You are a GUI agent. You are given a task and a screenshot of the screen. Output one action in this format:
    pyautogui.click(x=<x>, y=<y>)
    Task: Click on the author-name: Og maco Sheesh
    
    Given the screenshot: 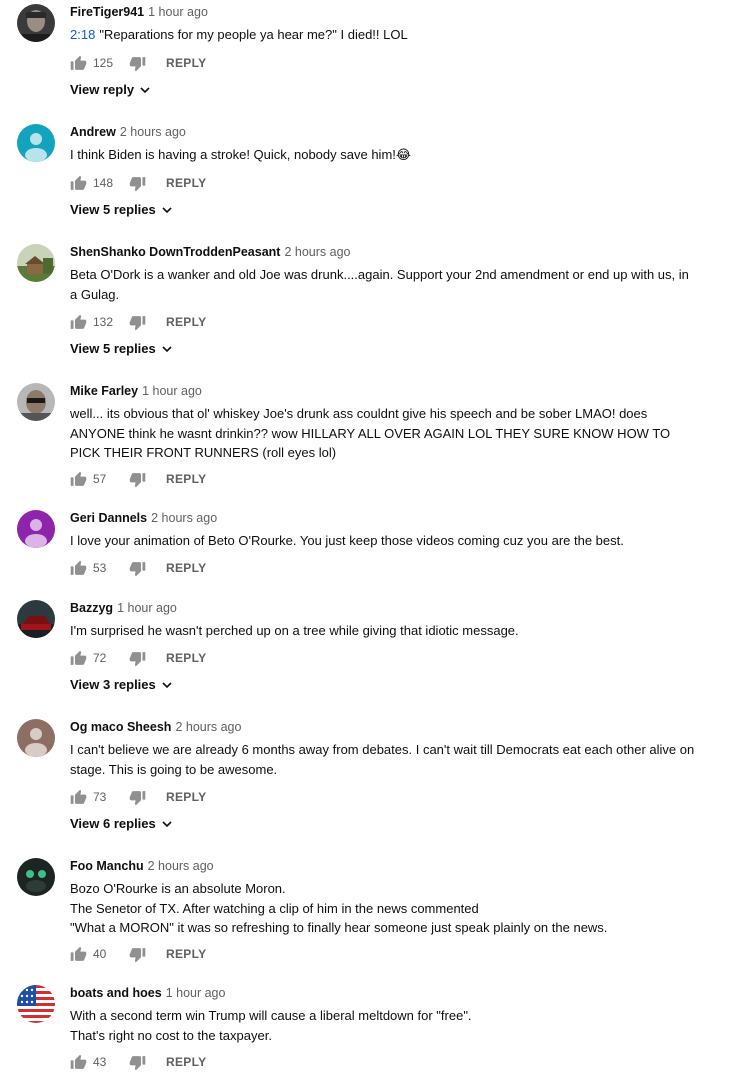 What is the action you would take?
    pyautogui.click(x=120, y=727)
    